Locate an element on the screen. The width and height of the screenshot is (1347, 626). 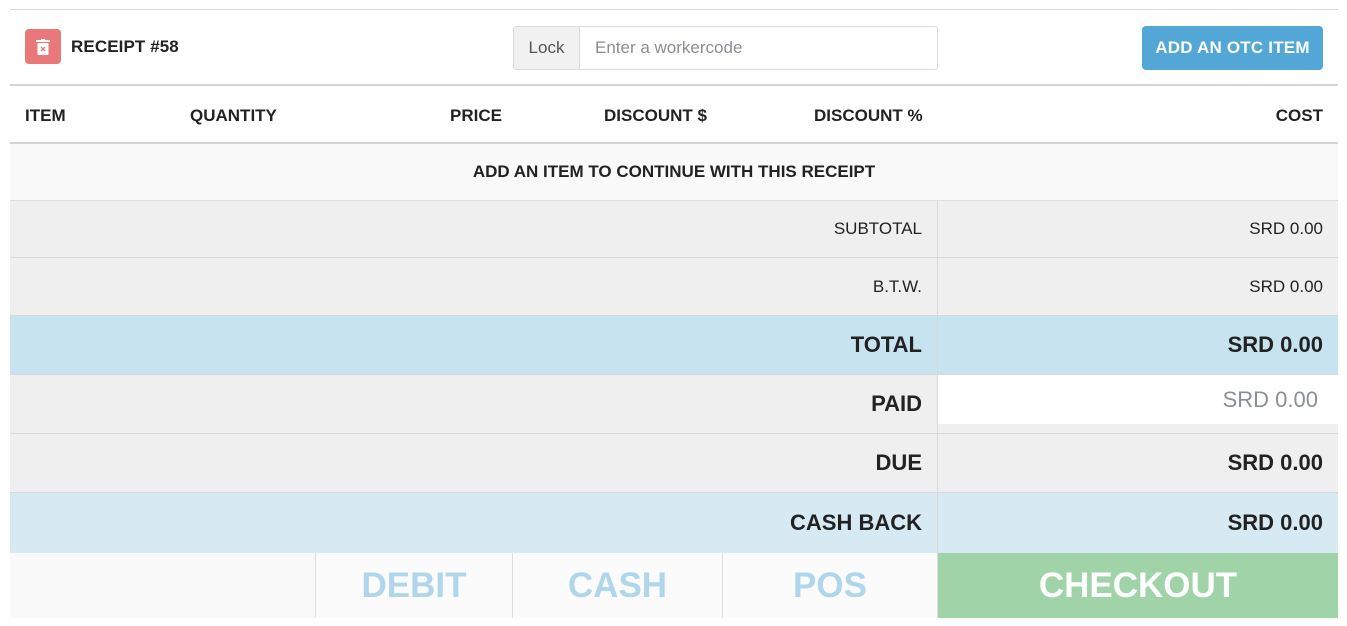
paid-label: PAID is located at coordinates (474, 404).